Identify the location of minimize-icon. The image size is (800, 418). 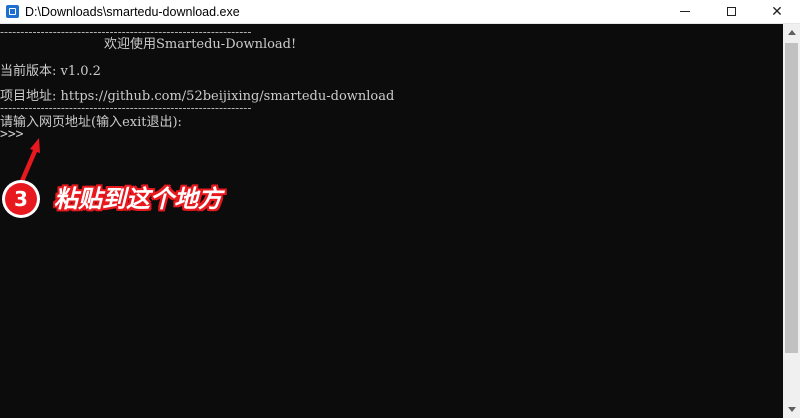
(685, 11).